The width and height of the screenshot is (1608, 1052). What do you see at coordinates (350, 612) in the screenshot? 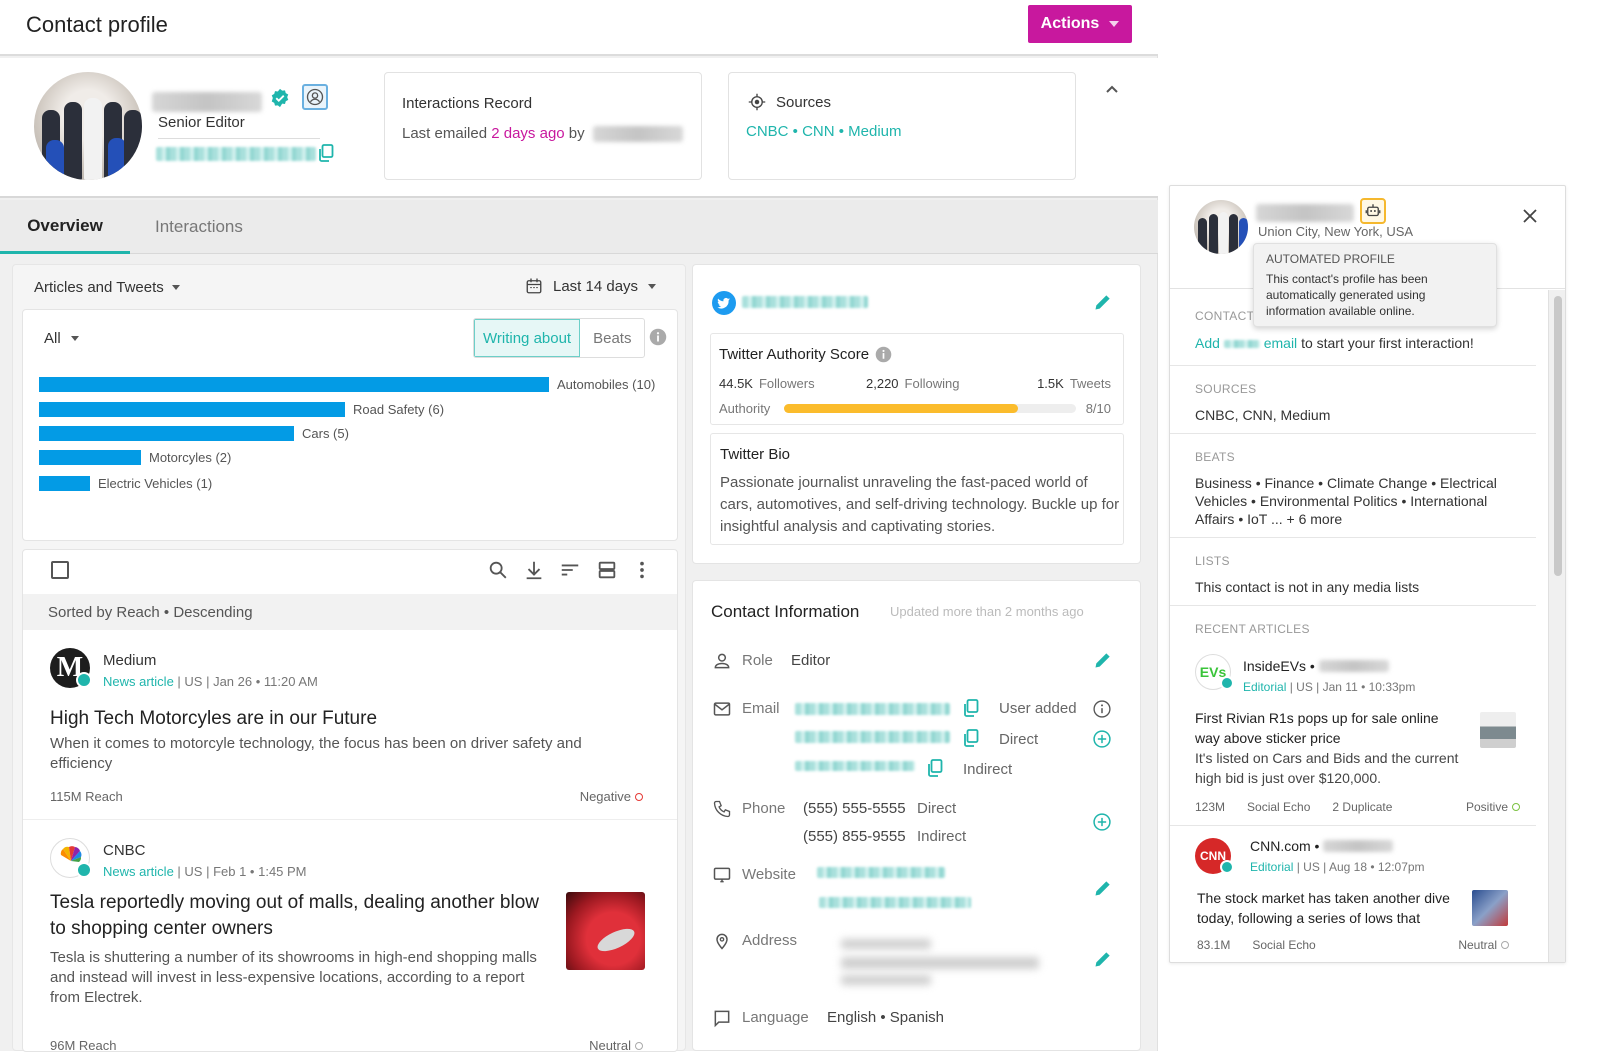
I see `sort-indicator: Sorted by Reach • Descending` at bounding box center [350, 612].